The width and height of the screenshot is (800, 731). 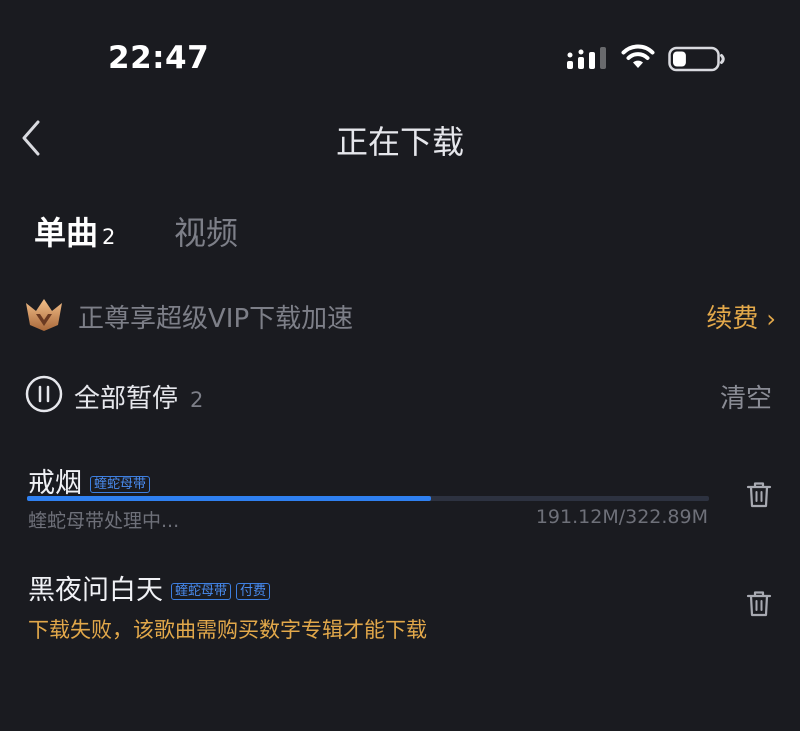 I want to click on song-title: 戒烟, so click(x=55, y=483).